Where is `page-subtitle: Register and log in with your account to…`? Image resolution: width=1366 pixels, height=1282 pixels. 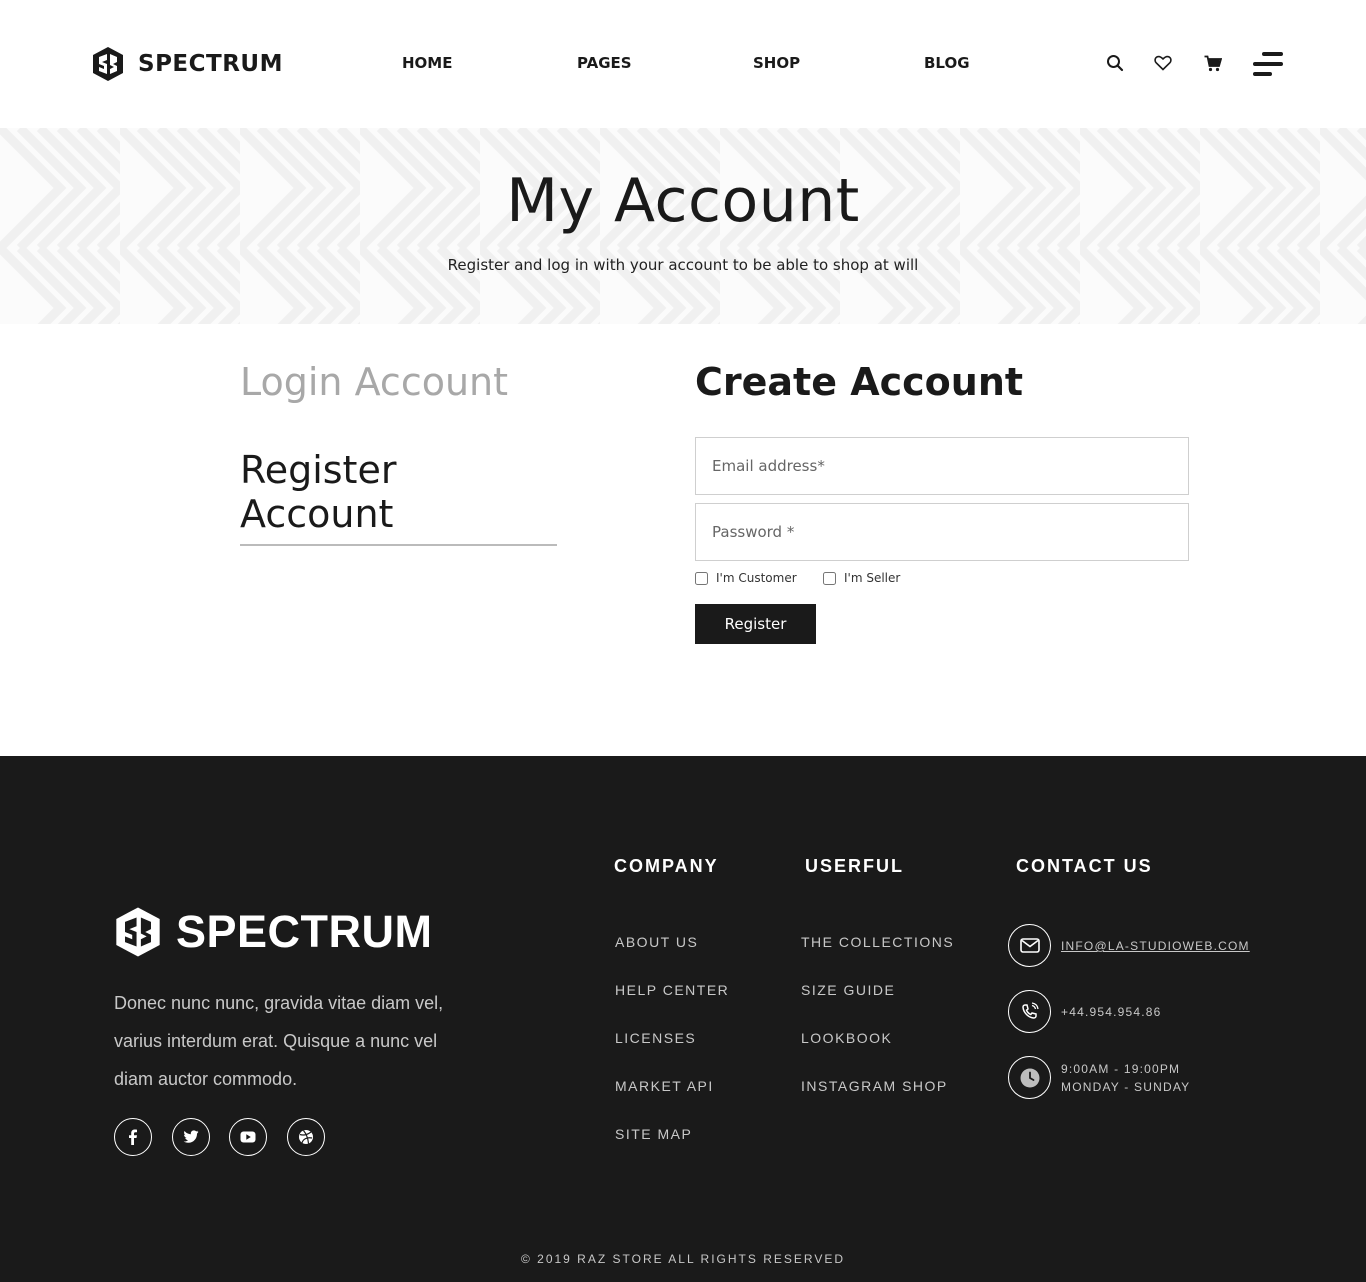 page-subtitle: Register and log in with your account to… is located at coordinates (683, 265).